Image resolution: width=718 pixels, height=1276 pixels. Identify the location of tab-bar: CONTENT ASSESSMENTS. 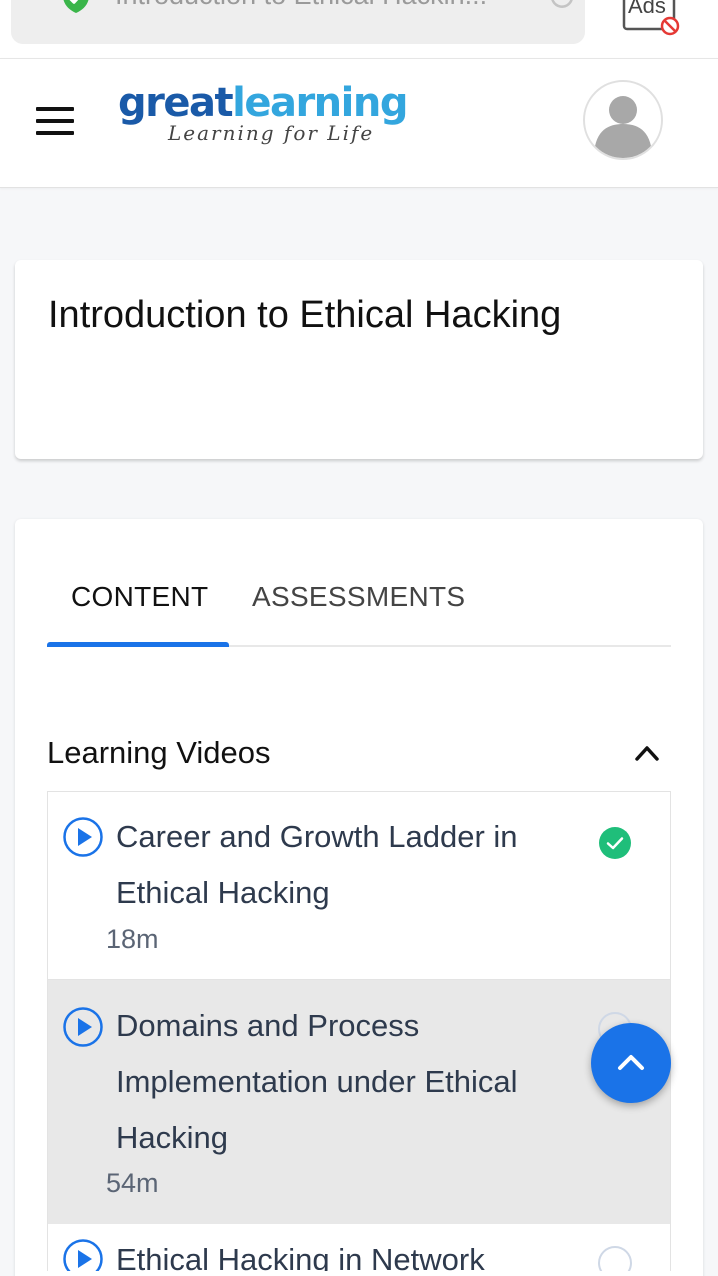
(359, 608).